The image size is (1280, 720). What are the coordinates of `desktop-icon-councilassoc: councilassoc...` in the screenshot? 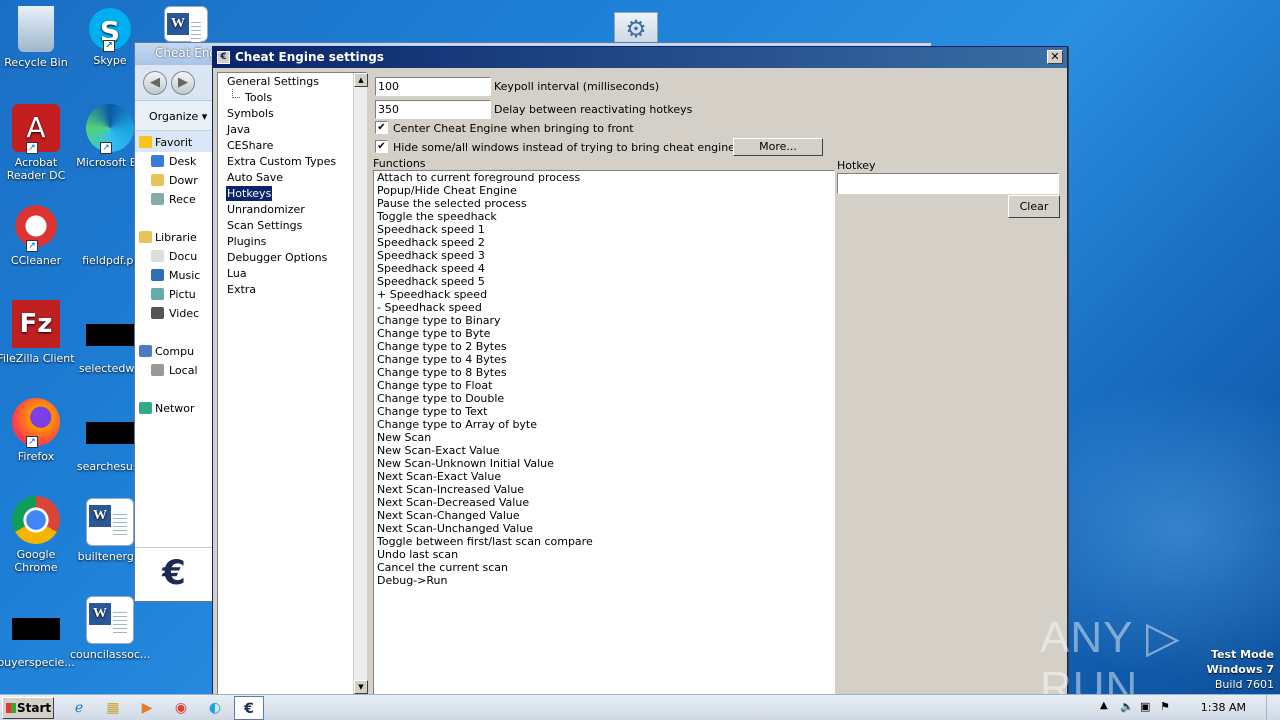 It's located at (110, 628).